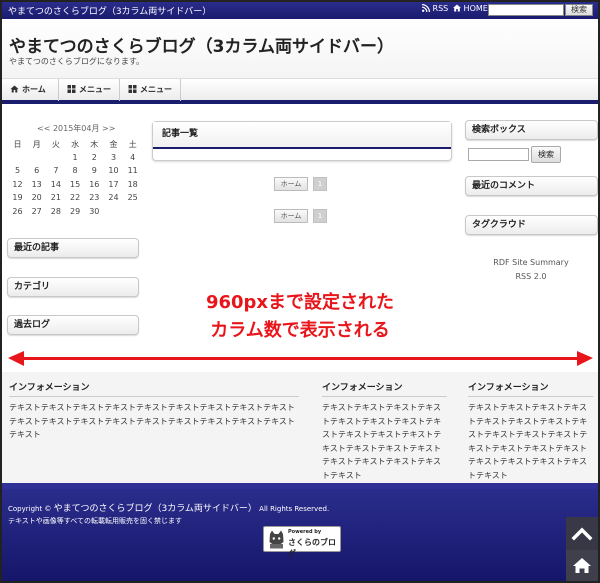 The height and width of the screenshot is (583, 600). Describe the element at coordinates (109, 10) in the screenshot. I see `top-bar-title: やまてつのさくらブログ（3カラム両サイドバー）` at that location.